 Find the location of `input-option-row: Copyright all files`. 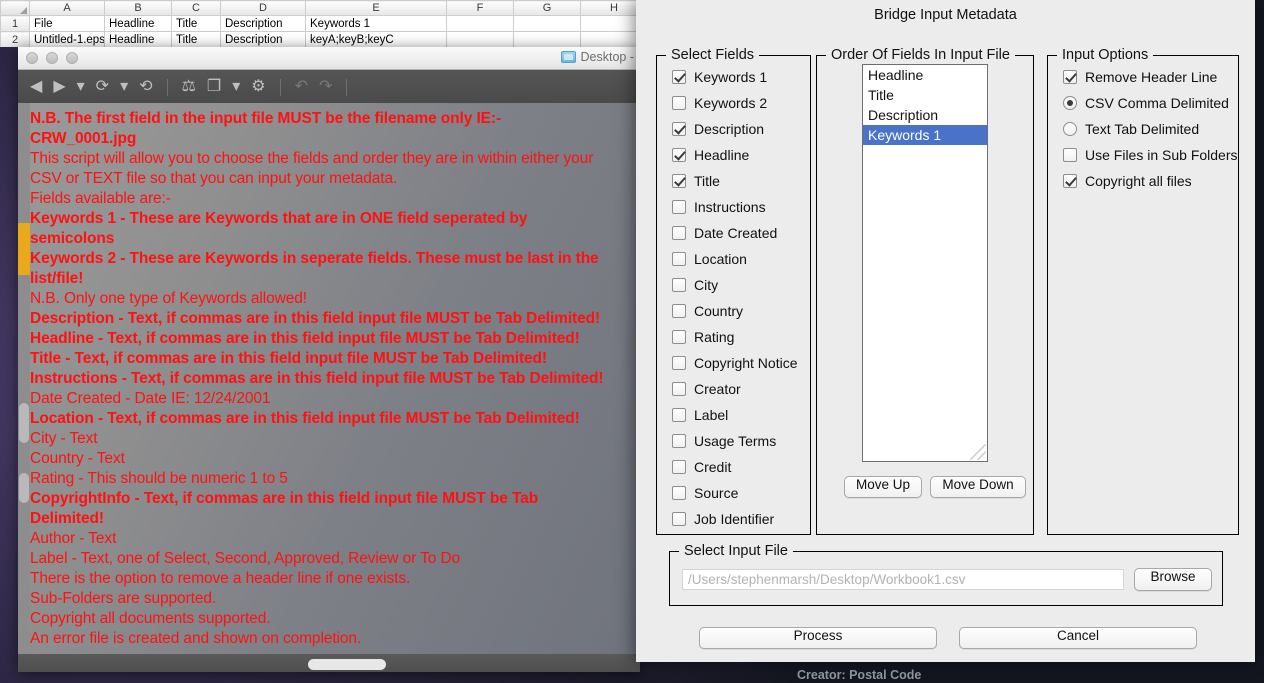

input-option-row: Copyright all files is located at coordinates (1143, 181).